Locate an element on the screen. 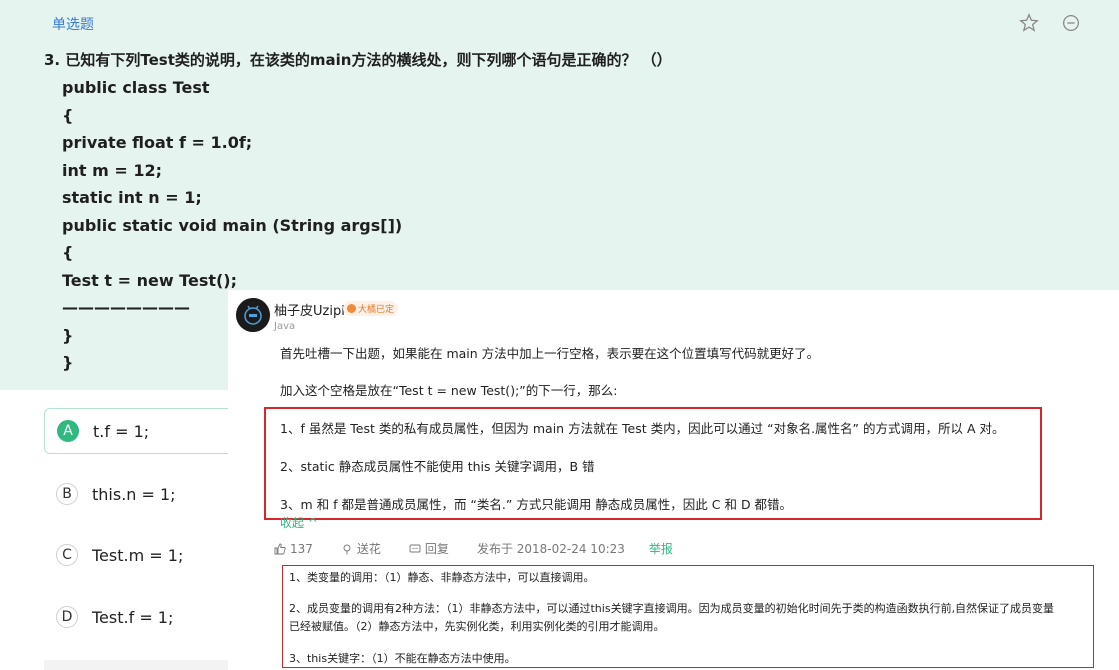  user-badge: 大橘已定 is located at coordinates (371, 308).